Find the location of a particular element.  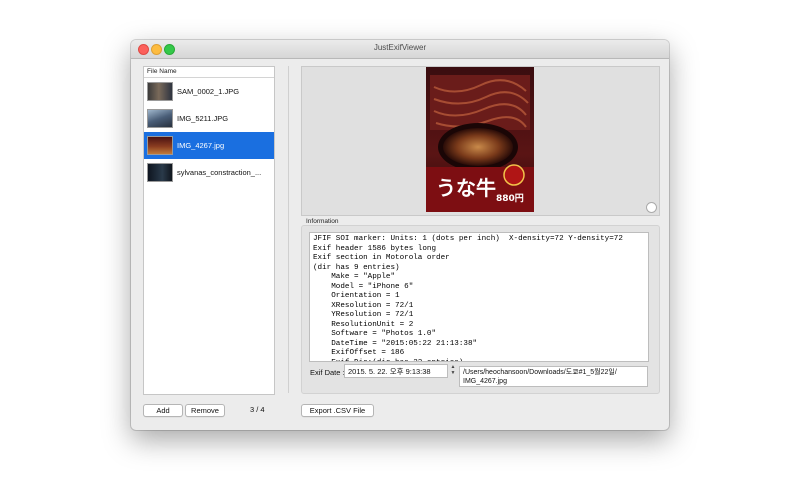

preview-photo: うな牛 880円 is located at coordinates (480, 139).